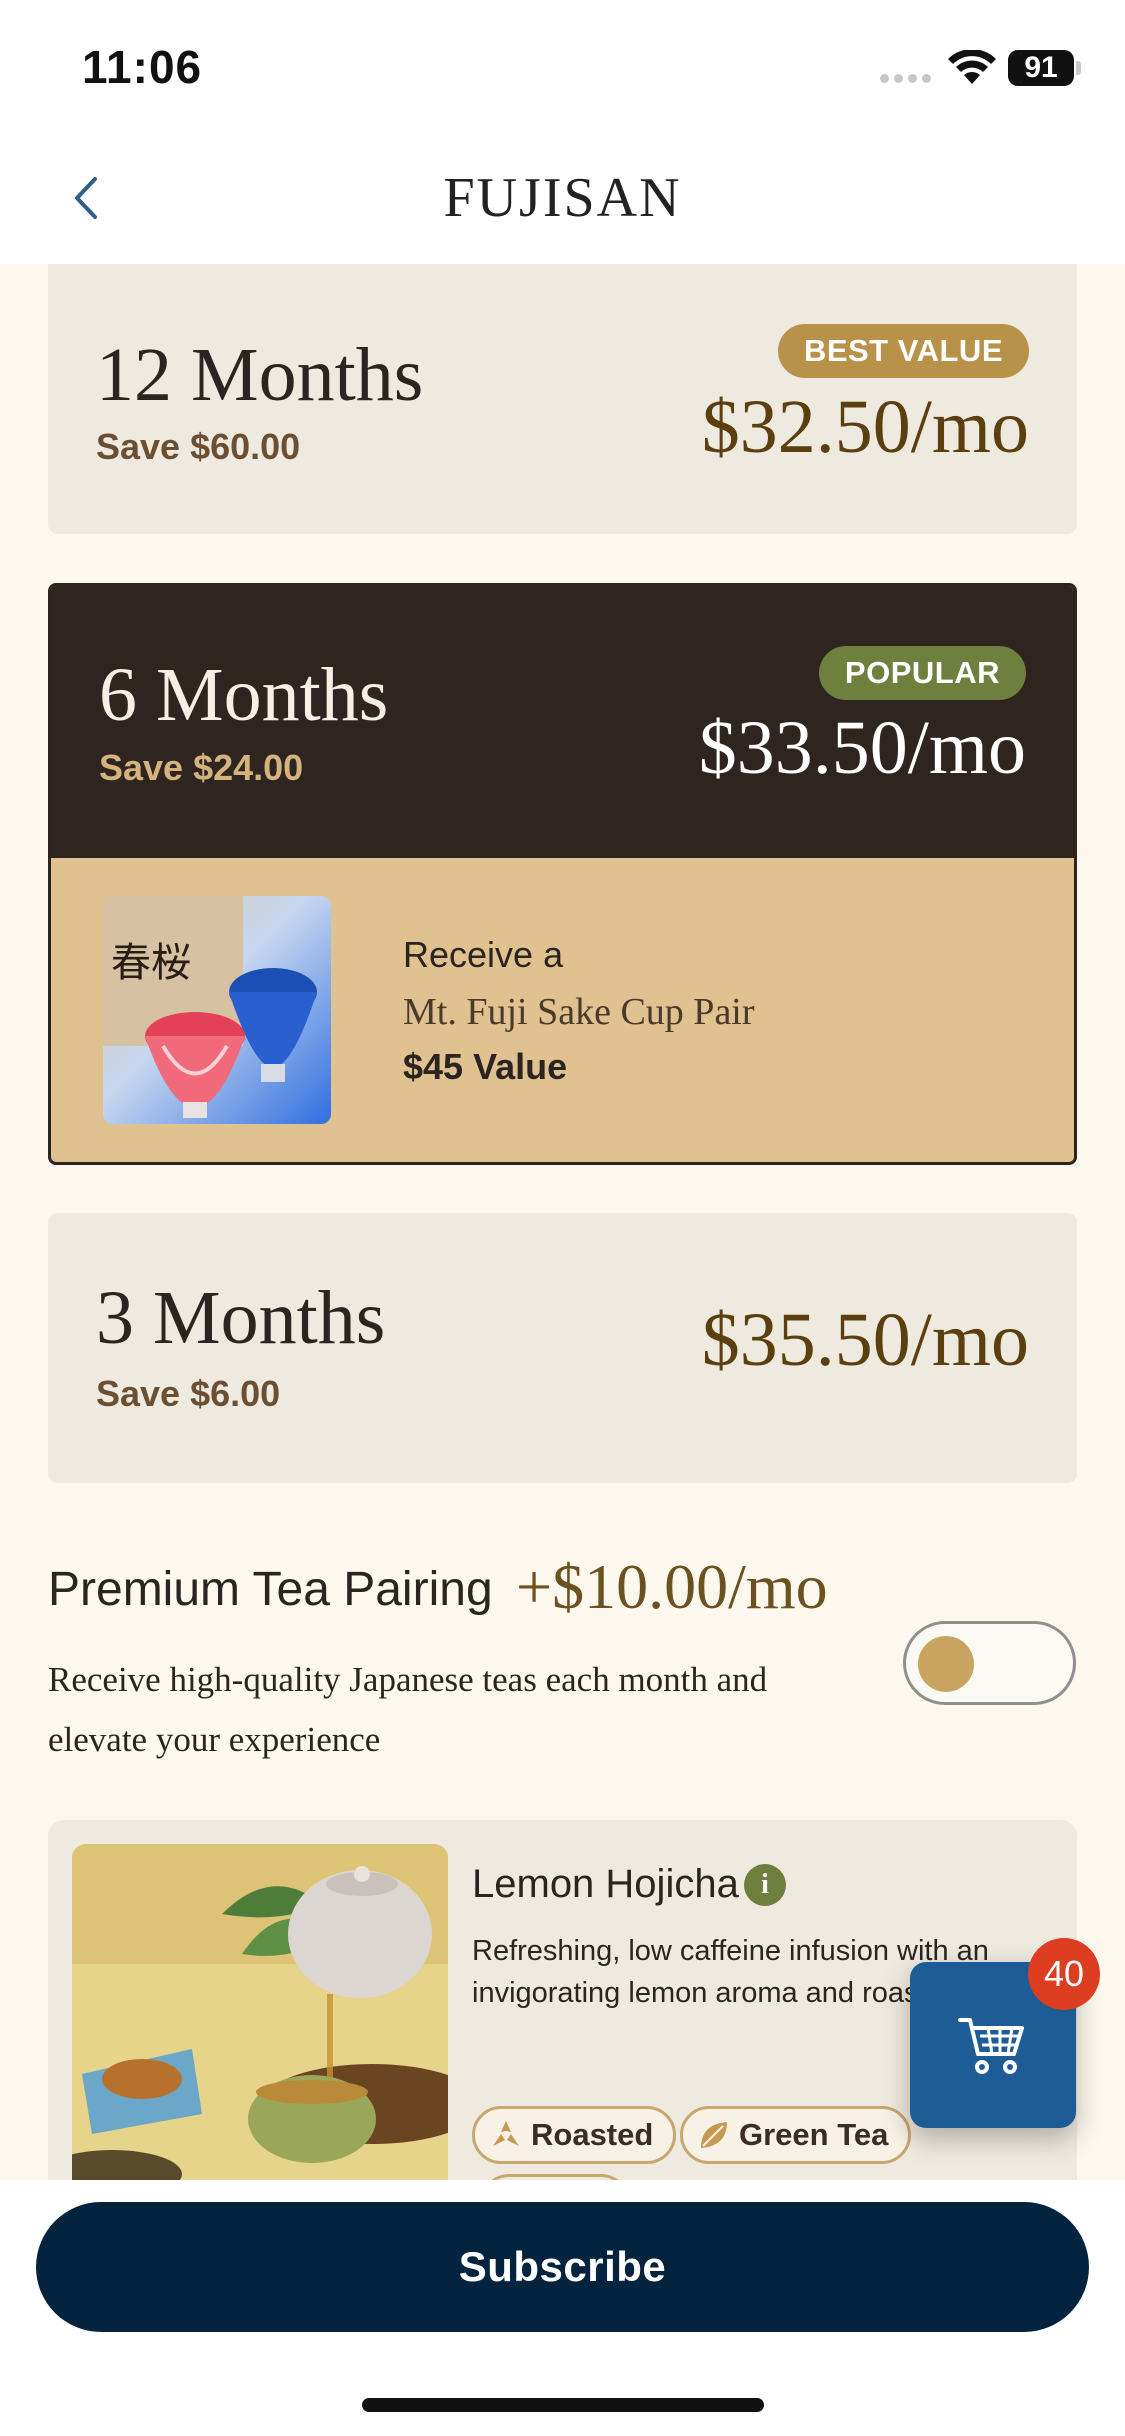  What do you see at coordinates (142, 67) in the screenshot?
I see `status-time: 11:06` at bounding box center [142, 67].